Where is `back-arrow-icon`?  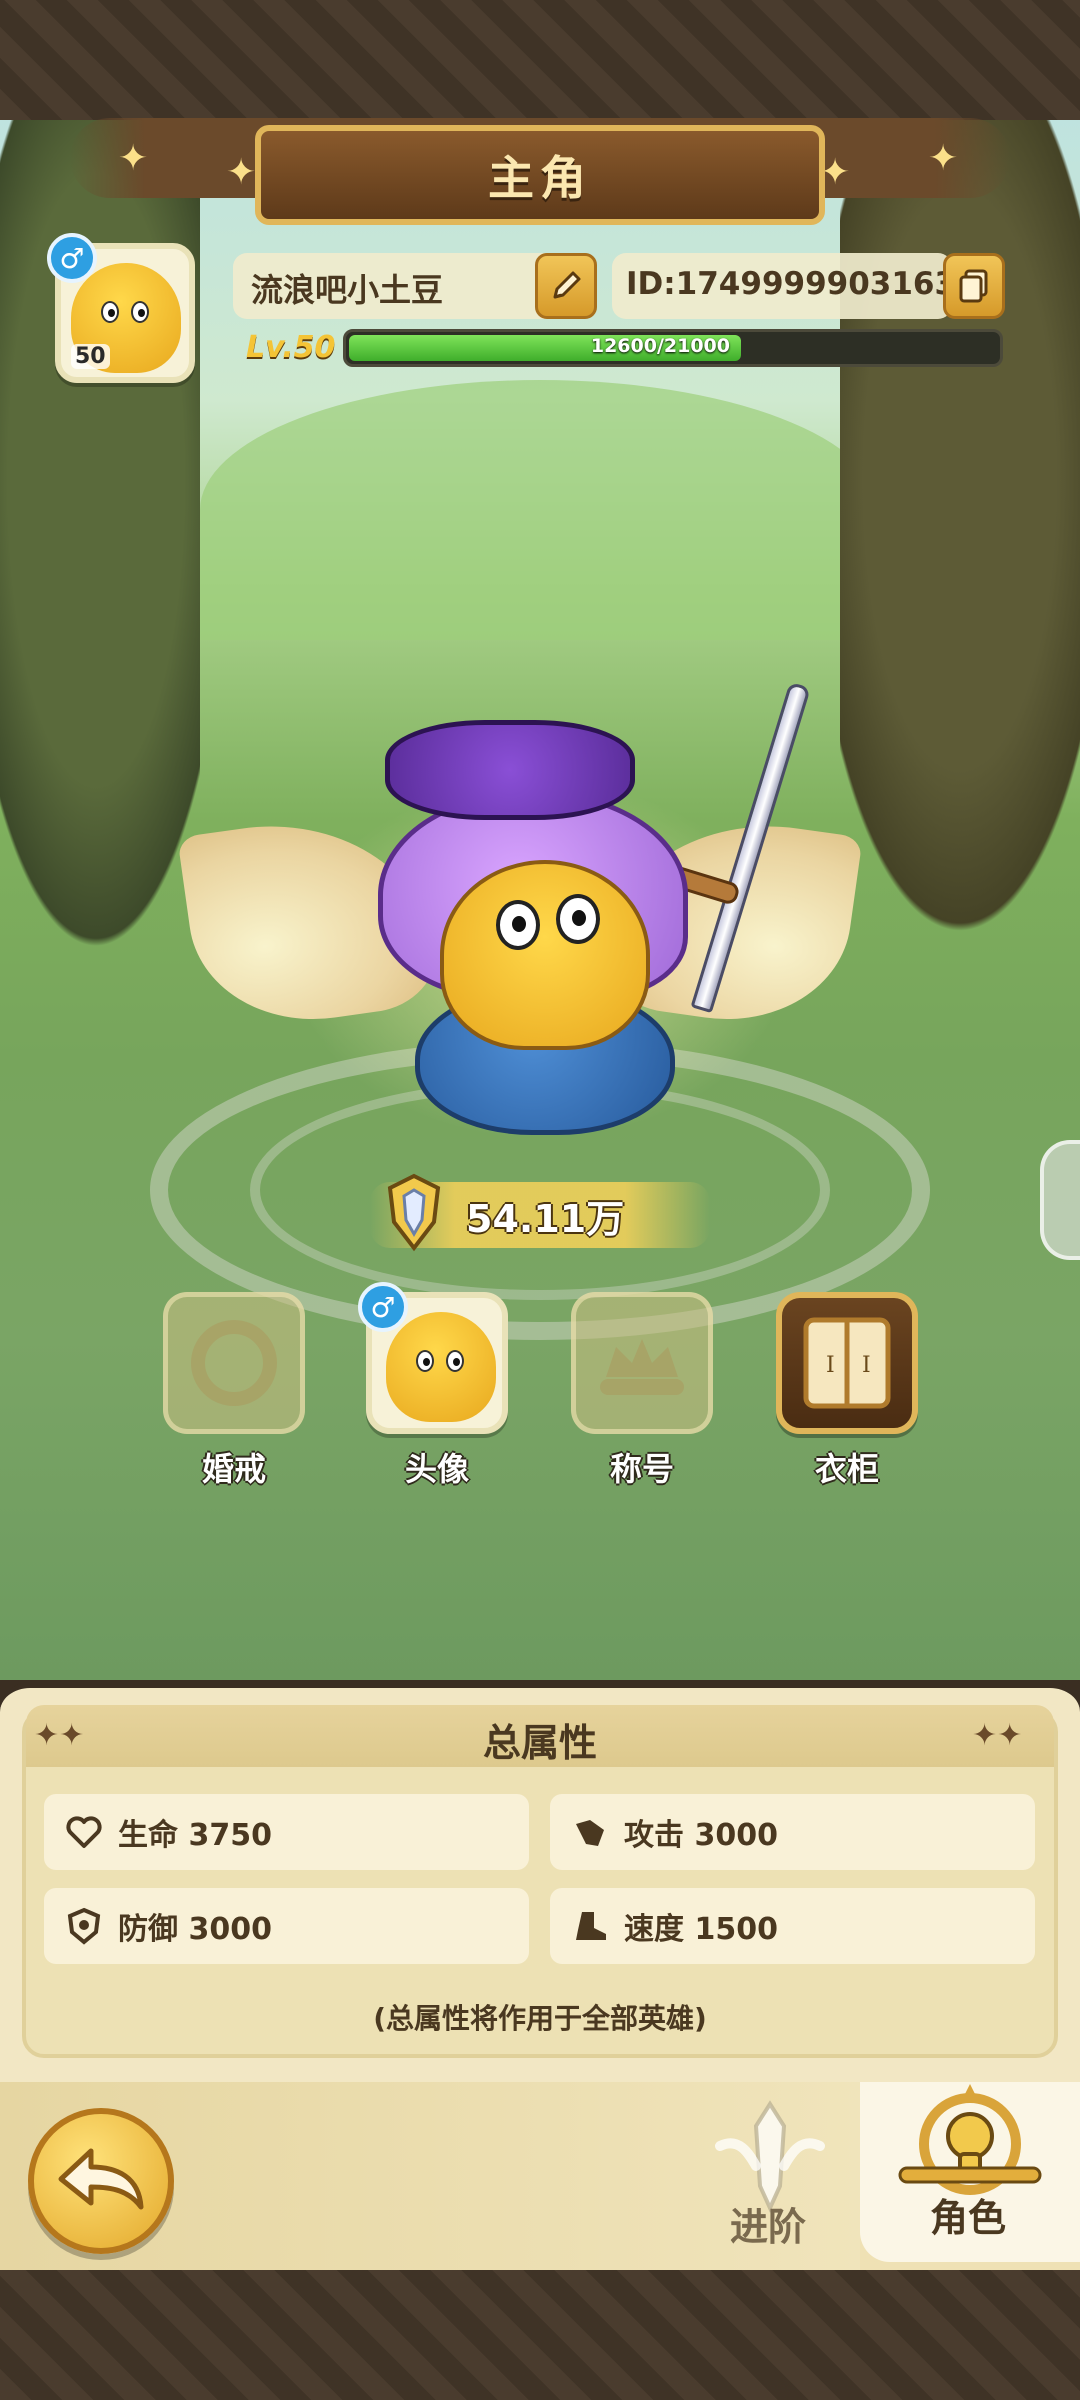 back-arrow-icon is located at coordinates (101, 2179).